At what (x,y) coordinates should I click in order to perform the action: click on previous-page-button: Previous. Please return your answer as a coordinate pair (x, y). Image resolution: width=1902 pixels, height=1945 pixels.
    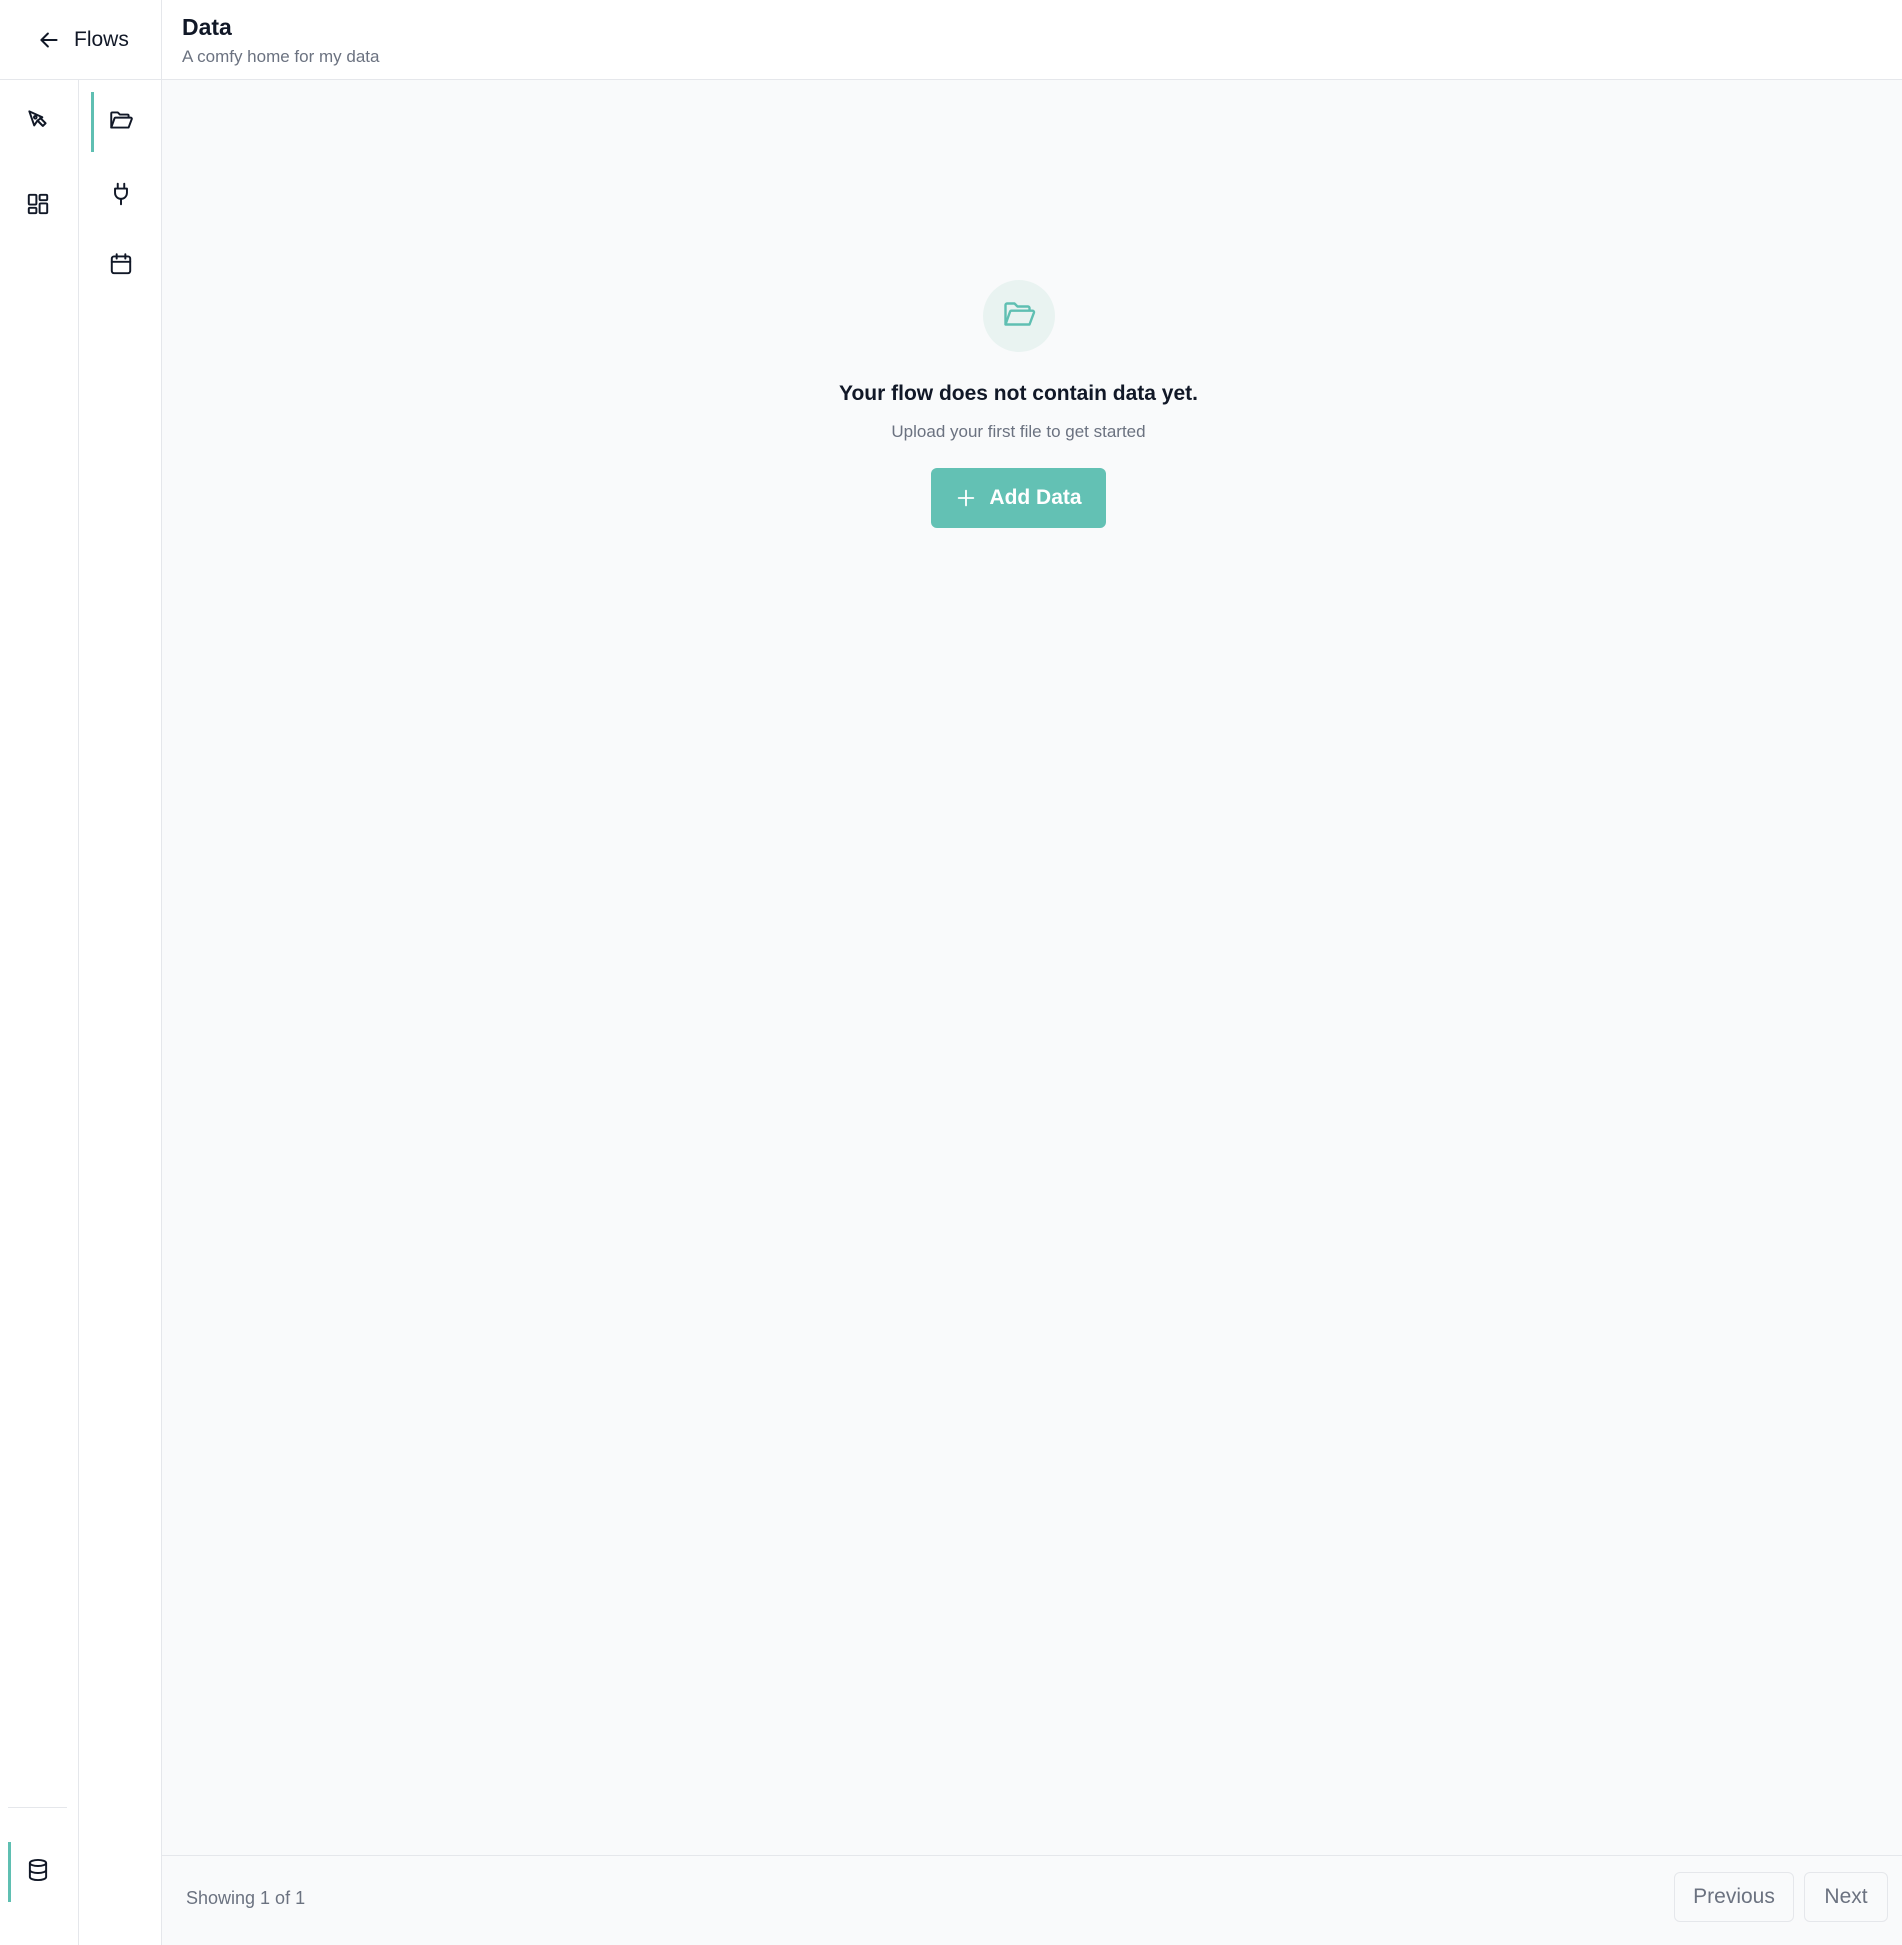
    Looking at the image, I should click on (1734, 1897).